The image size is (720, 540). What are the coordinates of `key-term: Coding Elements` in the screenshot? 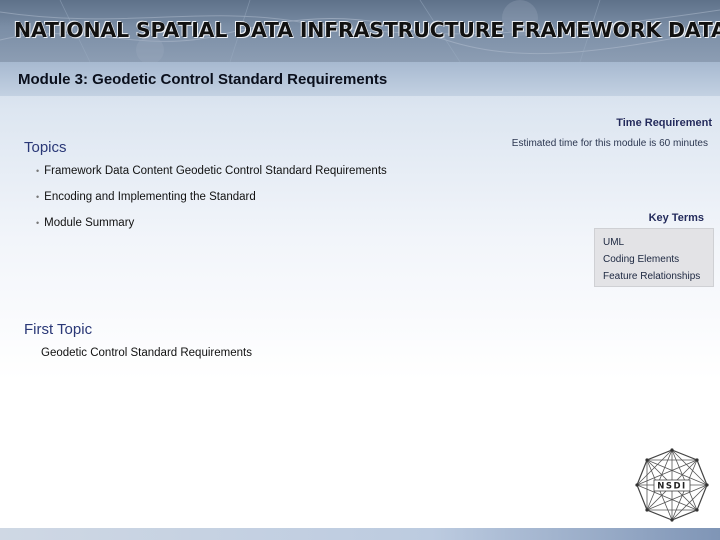 It's located at (641, 259).